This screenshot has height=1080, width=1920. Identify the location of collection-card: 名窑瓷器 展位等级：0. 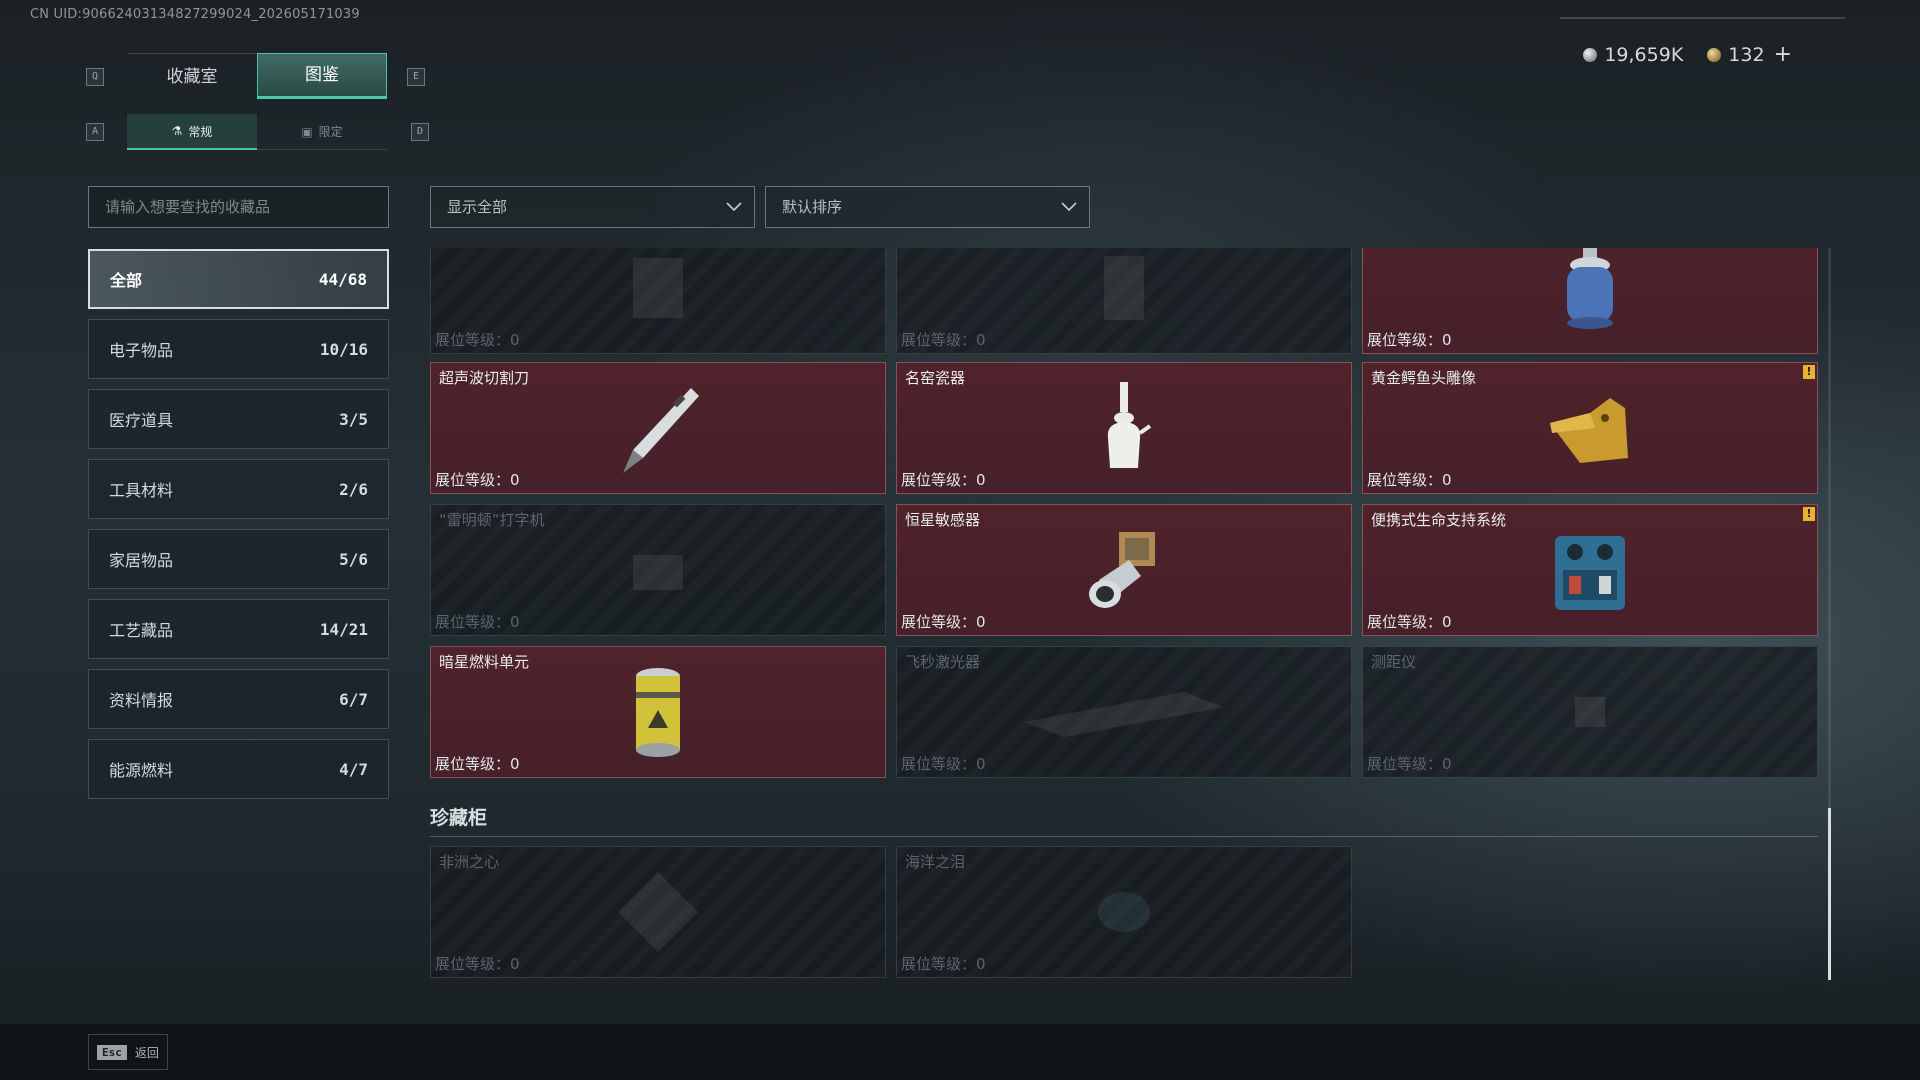
(1124, 428).